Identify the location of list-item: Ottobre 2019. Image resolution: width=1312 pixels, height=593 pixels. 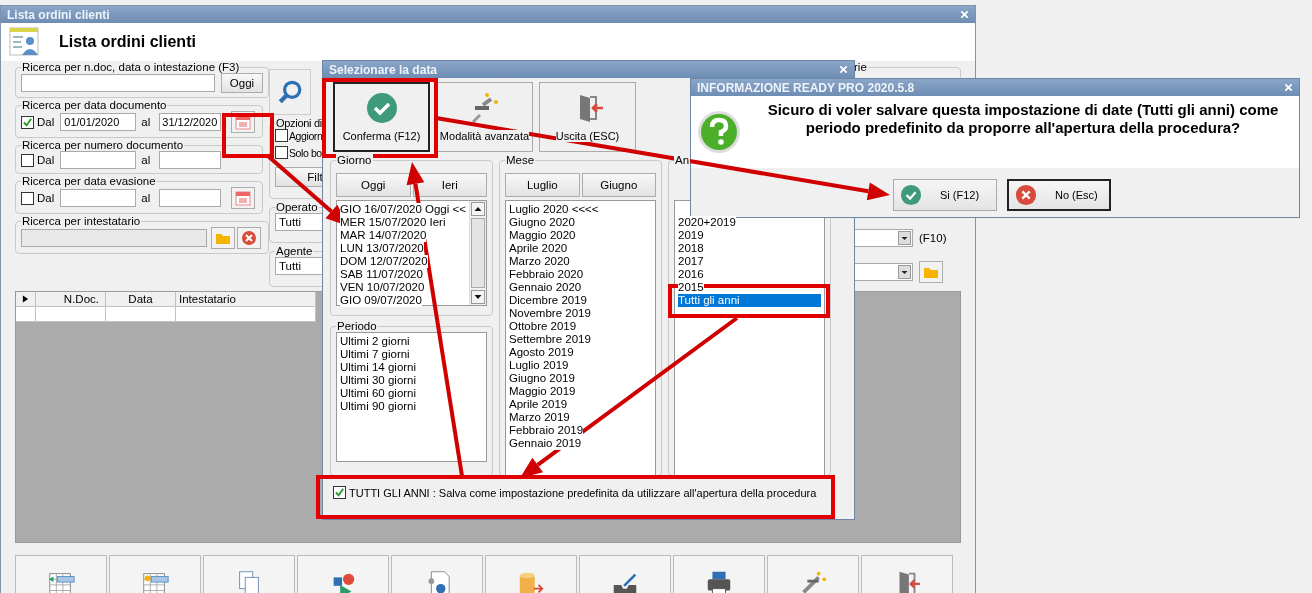
(543, 326).